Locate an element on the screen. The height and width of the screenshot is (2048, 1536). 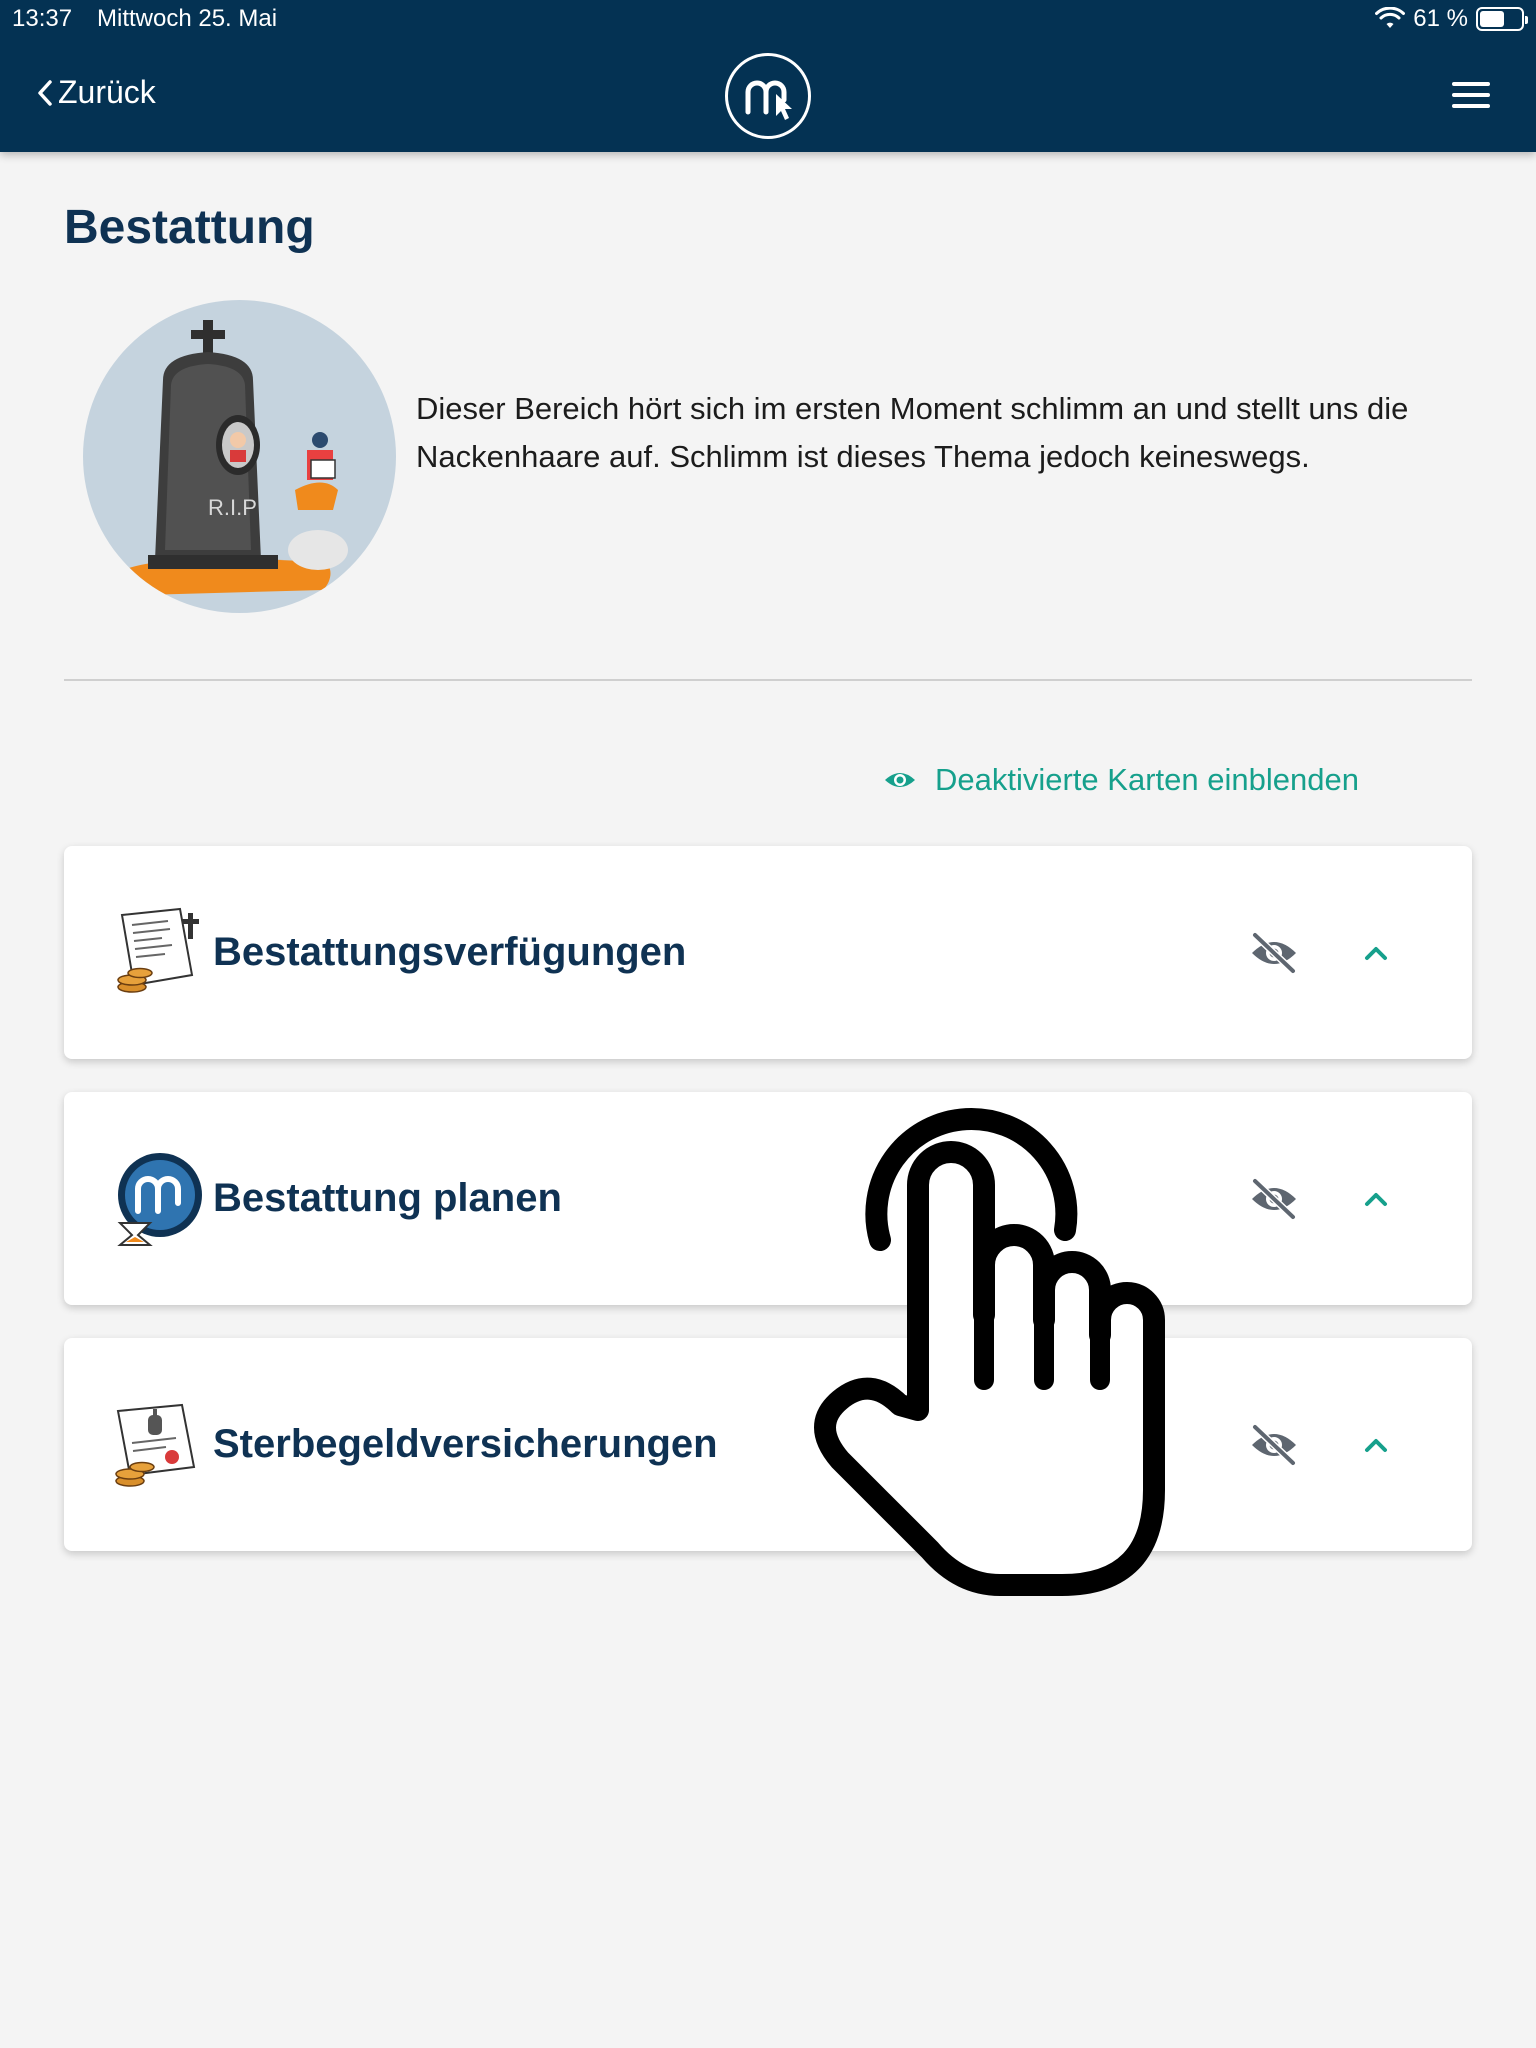
back-button: Zurück is located at coordinates (96, 92).